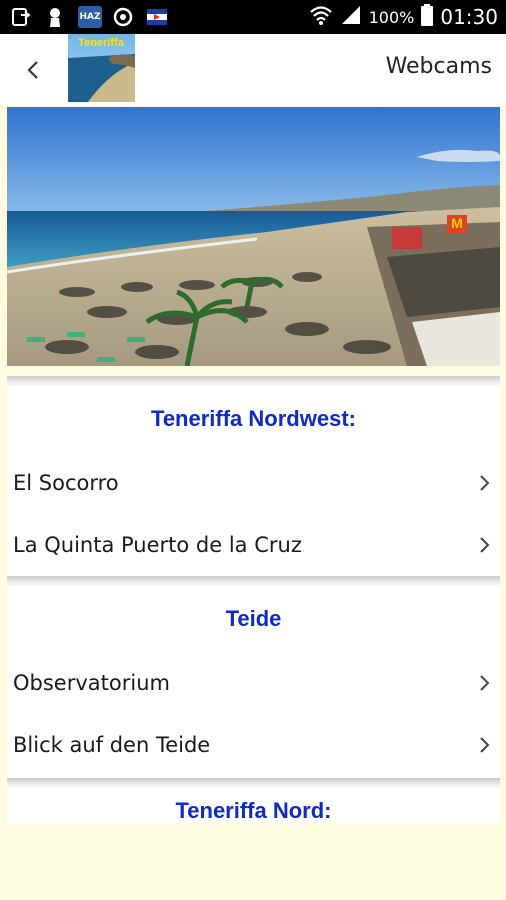 The width and height of the screenshot is (506, 900). What do you see at coordinates (253, 17) in the screenshot?
I see `status-bar: HAZ 100% 01:30` at bounding box center [253, 17].